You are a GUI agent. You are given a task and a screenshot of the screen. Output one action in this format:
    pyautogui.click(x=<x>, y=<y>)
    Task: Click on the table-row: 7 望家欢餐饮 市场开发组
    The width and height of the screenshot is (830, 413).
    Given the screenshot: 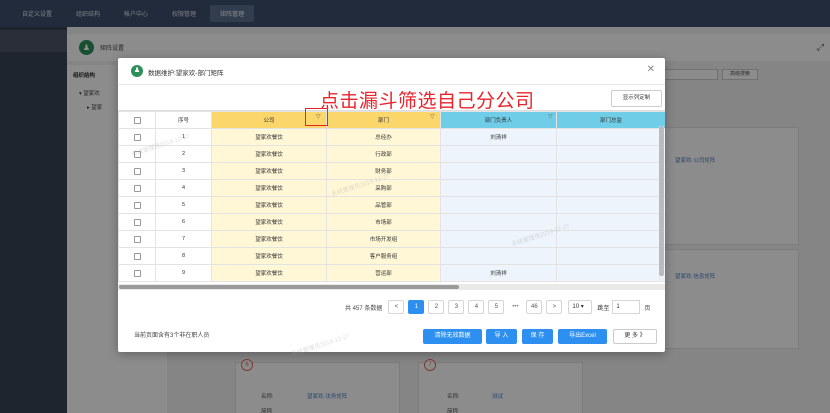 What is the action you would take?
    pyautogui.click(x=391, y=239)
    